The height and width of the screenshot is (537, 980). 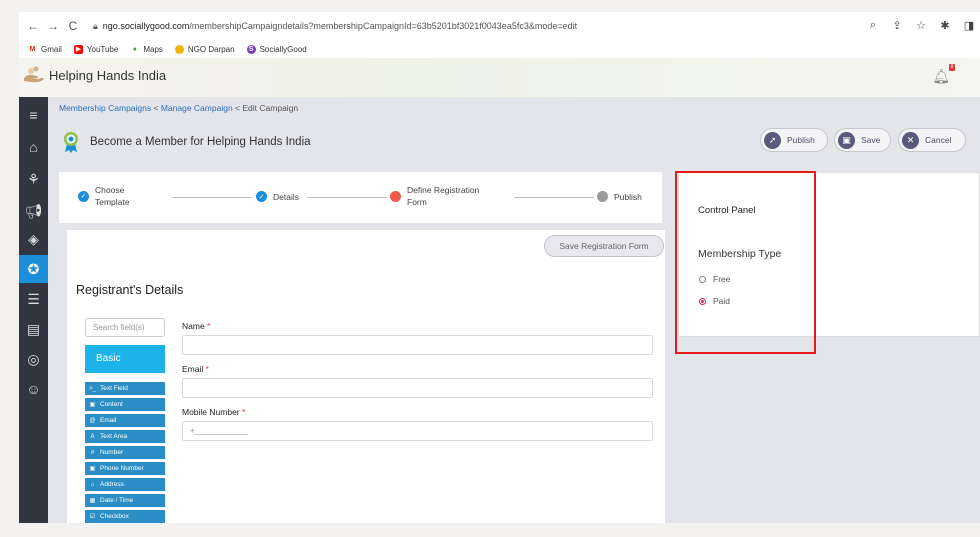 I want to click on cancel-button: ✕ Cancel, so click(x=932, y=140).